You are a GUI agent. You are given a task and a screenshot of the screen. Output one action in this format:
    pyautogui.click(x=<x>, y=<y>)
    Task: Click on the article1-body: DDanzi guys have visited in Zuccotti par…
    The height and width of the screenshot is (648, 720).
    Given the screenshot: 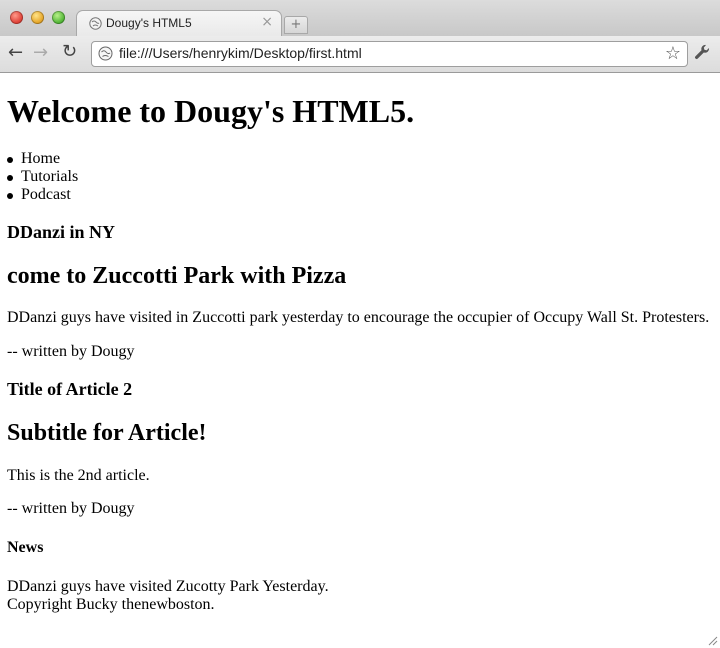 What is the action you would take?
    pyautogui.click(x=358, y=317)
    